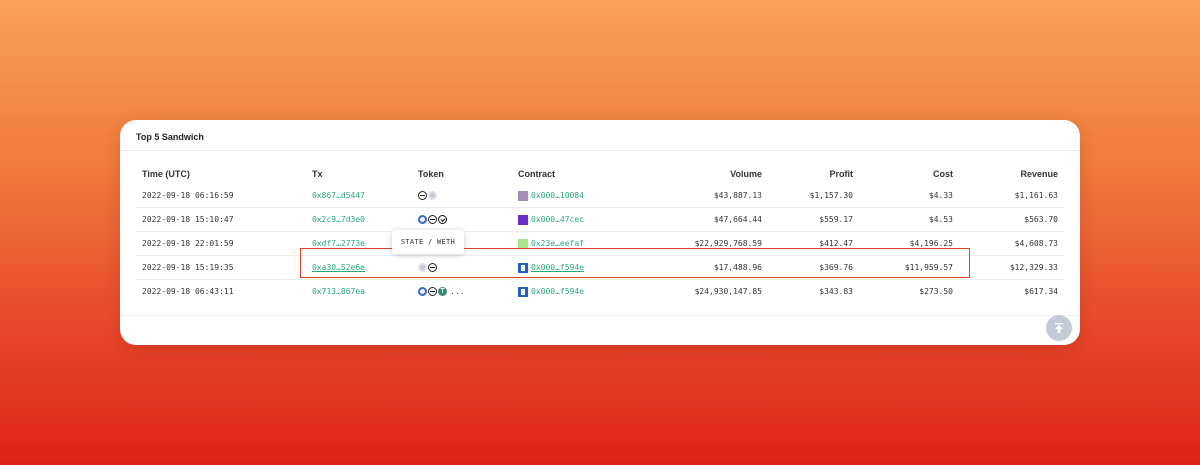 The image size is (1200, 465). I want to click on cost-cell: $4,196.25, so click(909, 243).